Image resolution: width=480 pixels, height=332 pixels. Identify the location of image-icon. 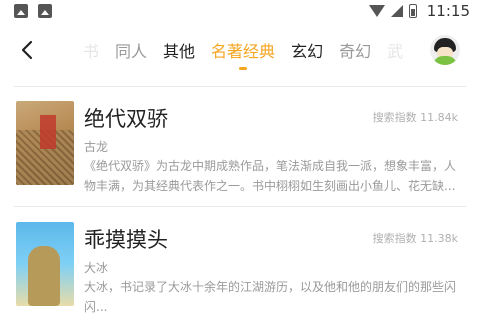
(21, 11).